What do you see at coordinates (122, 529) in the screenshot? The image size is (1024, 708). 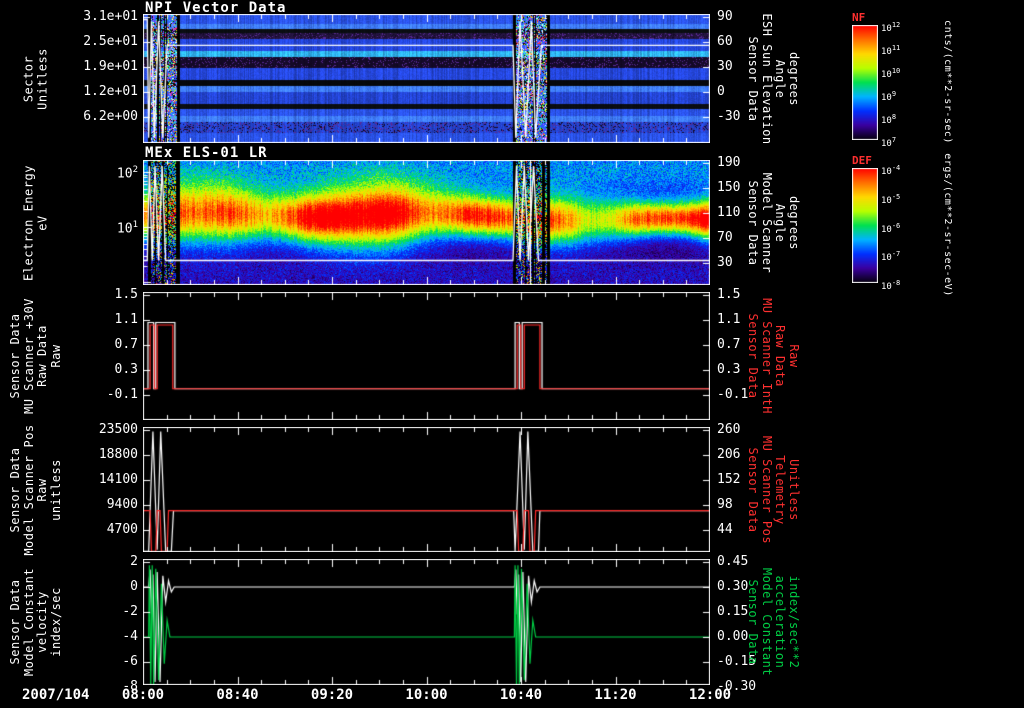 I see `y-tick-label-left: 4700` at bounding box center [122, 529].